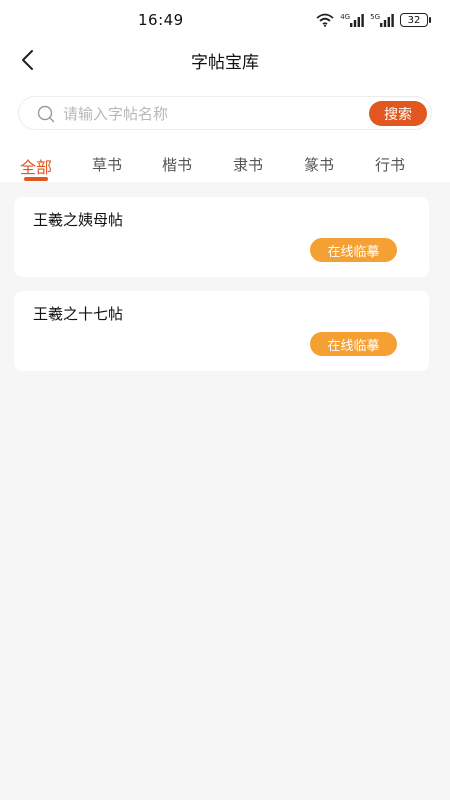 Image resolution: width=450 pixels, height=800 pixels. I want to click on search-button: 搜索, so click(398, 113).